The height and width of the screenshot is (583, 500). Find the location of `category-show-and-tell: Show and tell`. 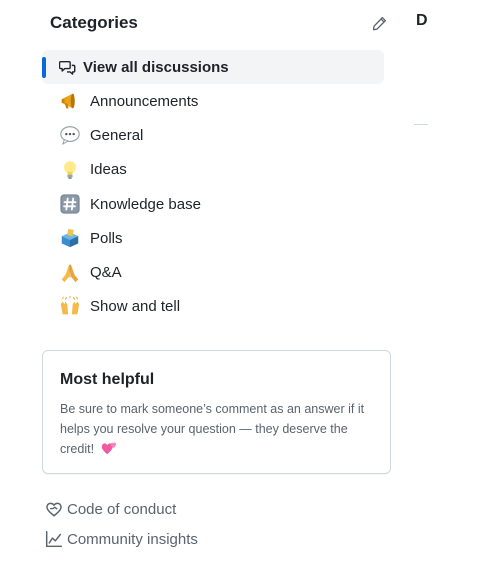

category-show-and-tell: Show and tell is located at coordinates (213, 307).